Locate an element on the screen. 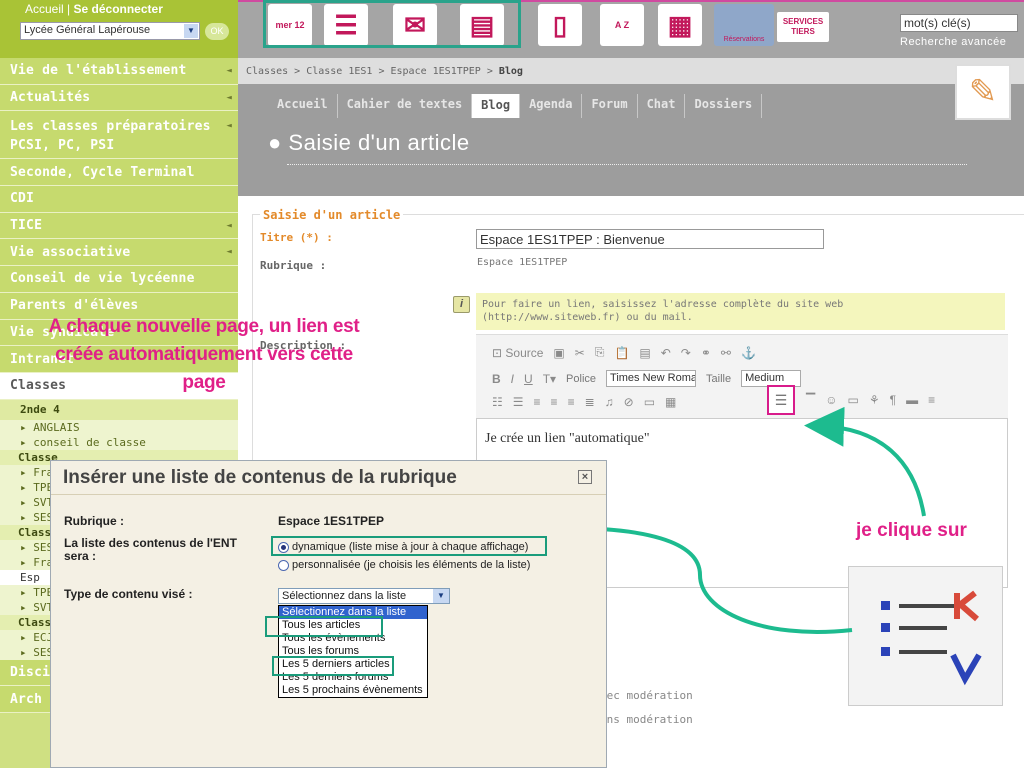 The height and width of the screenshot is (768, 1024). nav-item-seconde: Seconde, Cycle Terminal is located at coordinates (119, 173).